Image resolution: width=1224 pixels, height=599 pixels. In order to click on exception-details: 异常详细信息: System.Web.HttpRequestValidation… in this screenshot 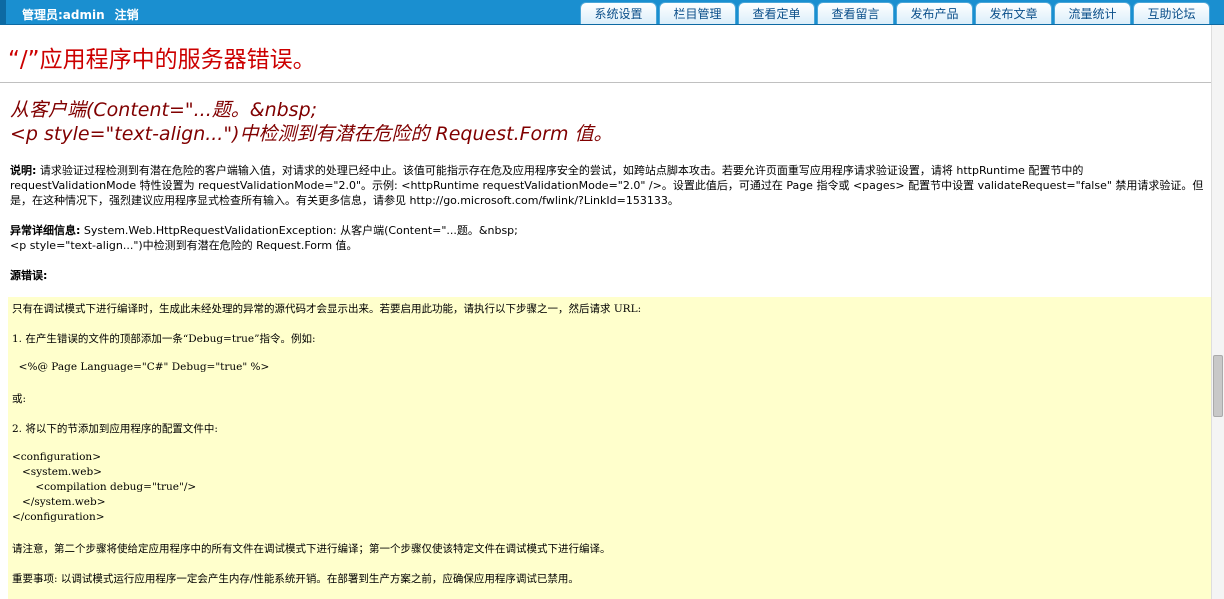, I will do `click(609, 238)`.